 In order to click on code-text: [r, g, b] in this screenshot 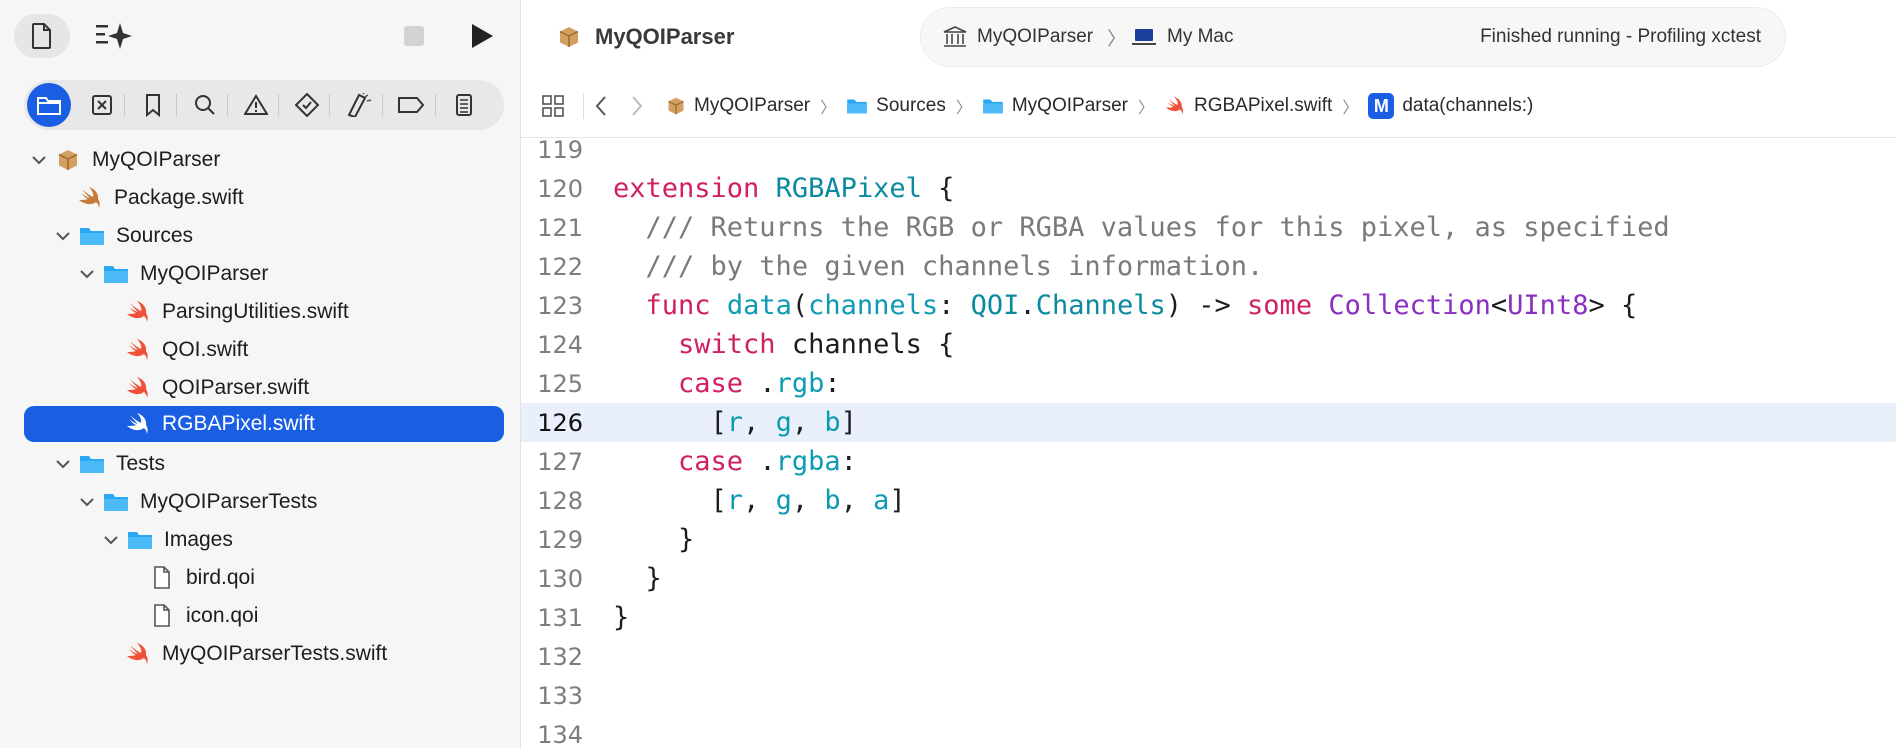, I will do `click(735, 422)`.